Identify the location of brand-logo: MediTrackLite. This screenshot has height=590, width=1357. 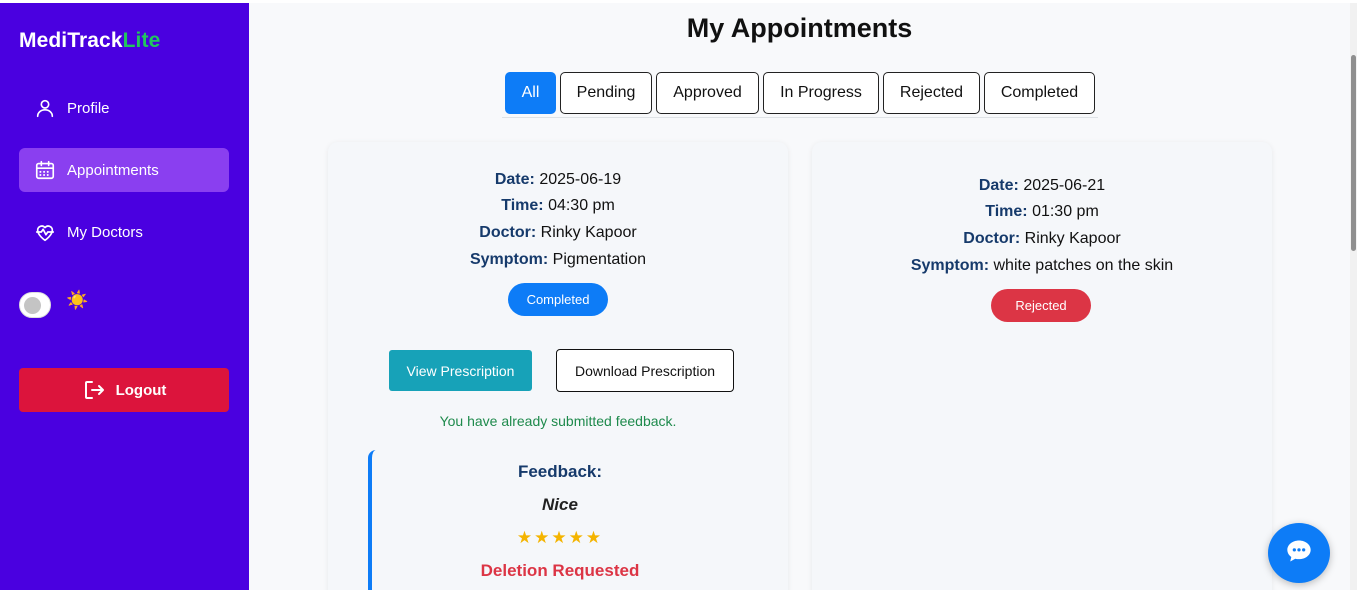
(89, 41).